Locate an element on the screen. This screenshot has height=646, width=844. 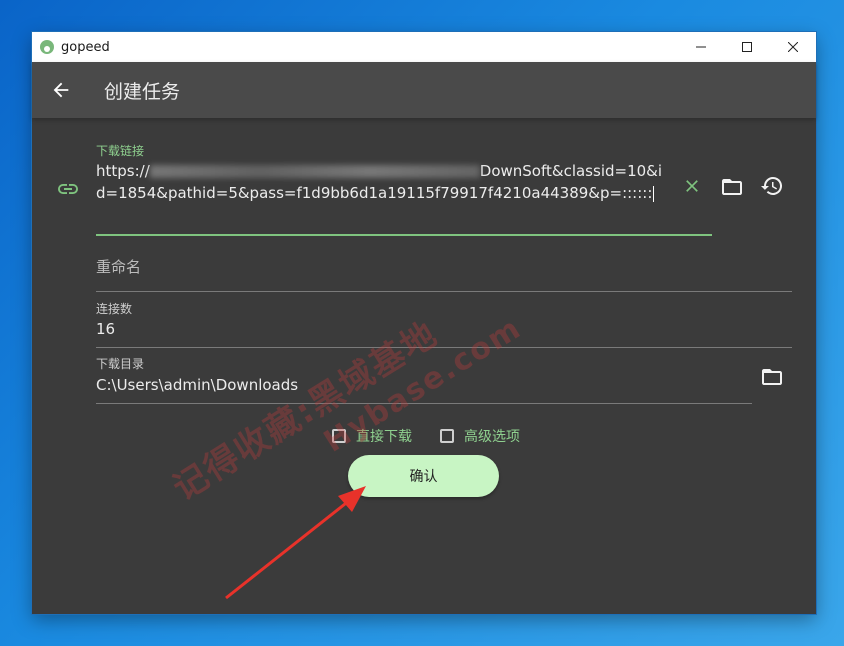
gopeed-logo-icon is located at coordinates (47, 47).